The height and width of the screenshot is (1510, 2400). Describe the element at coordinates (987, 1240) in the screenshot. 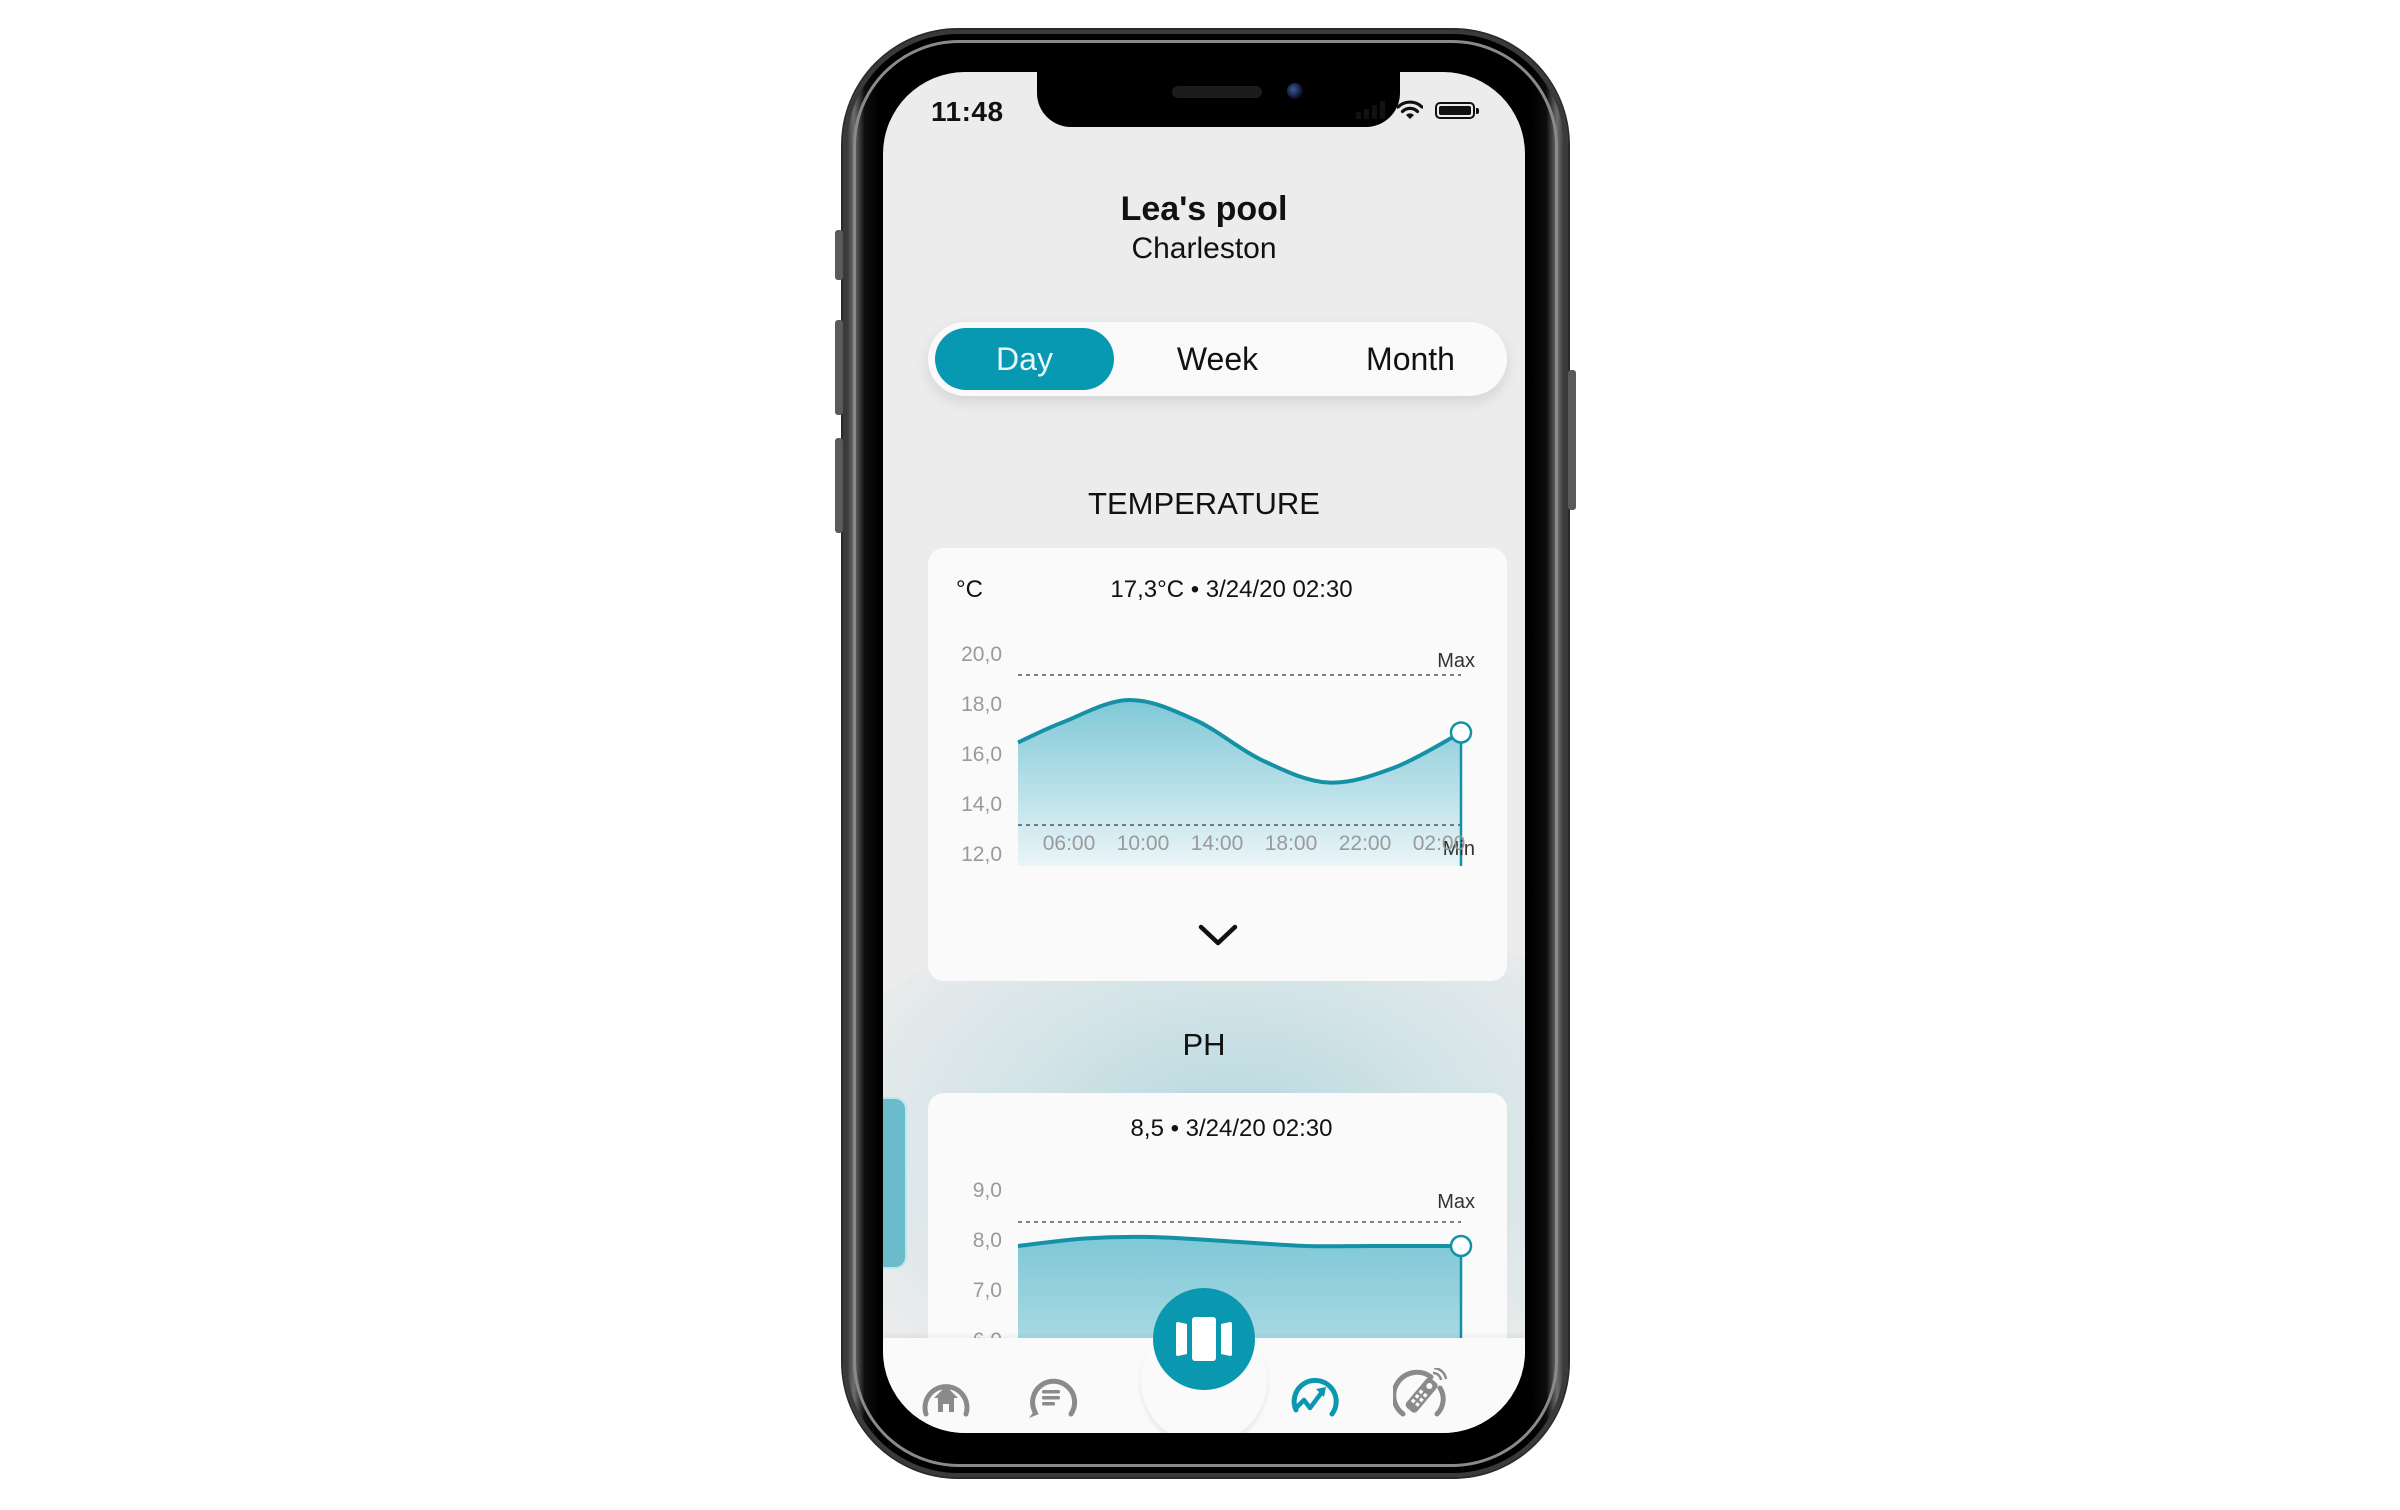

I see `y-tick-label: 8,0` at that location.